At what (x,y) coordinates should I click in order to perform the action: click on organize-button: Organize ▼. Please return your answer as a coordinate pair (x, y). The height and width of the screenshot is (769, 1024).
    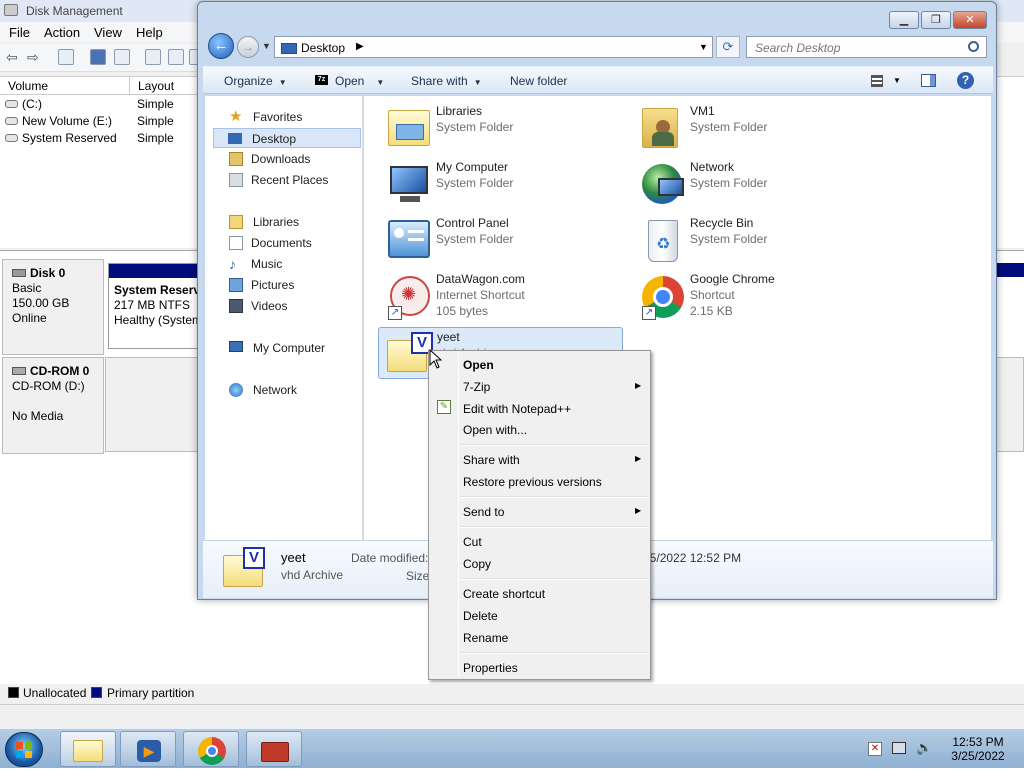
    Looking at the image, I should click on (255, 81).